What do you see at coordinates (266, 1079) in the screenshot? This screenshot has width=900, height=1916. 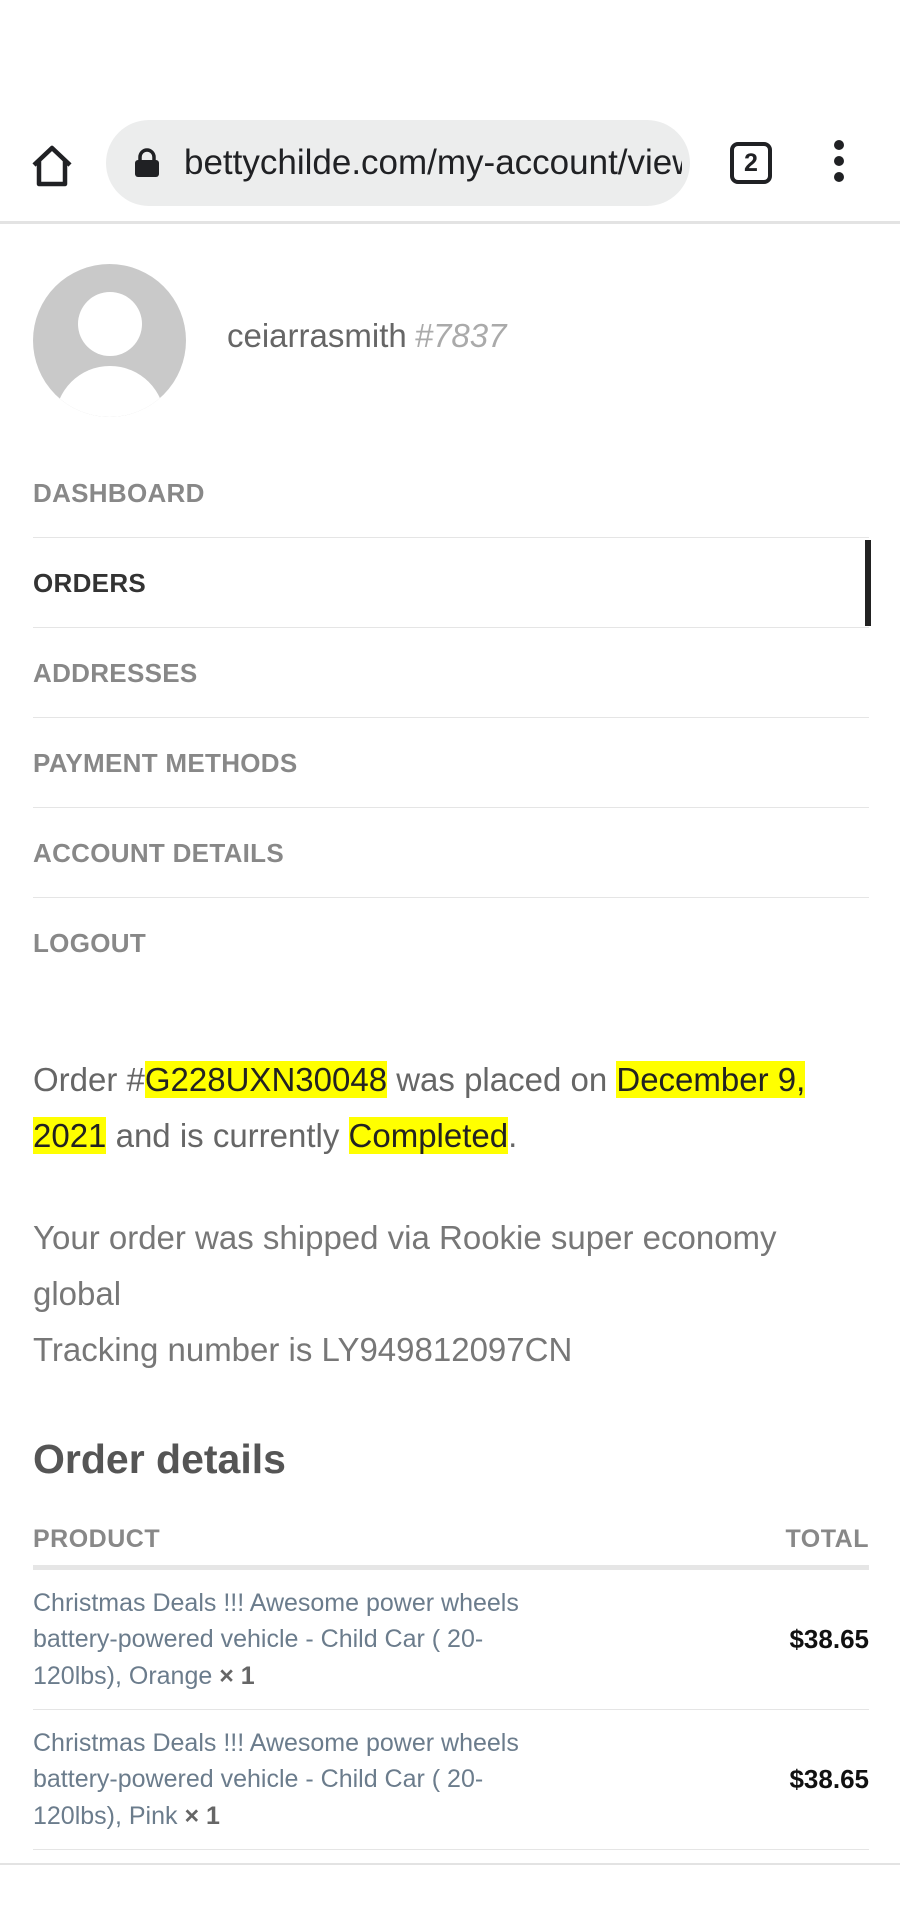 I see `order-number: G228UXN30048` at bounding box center [266, 1079].